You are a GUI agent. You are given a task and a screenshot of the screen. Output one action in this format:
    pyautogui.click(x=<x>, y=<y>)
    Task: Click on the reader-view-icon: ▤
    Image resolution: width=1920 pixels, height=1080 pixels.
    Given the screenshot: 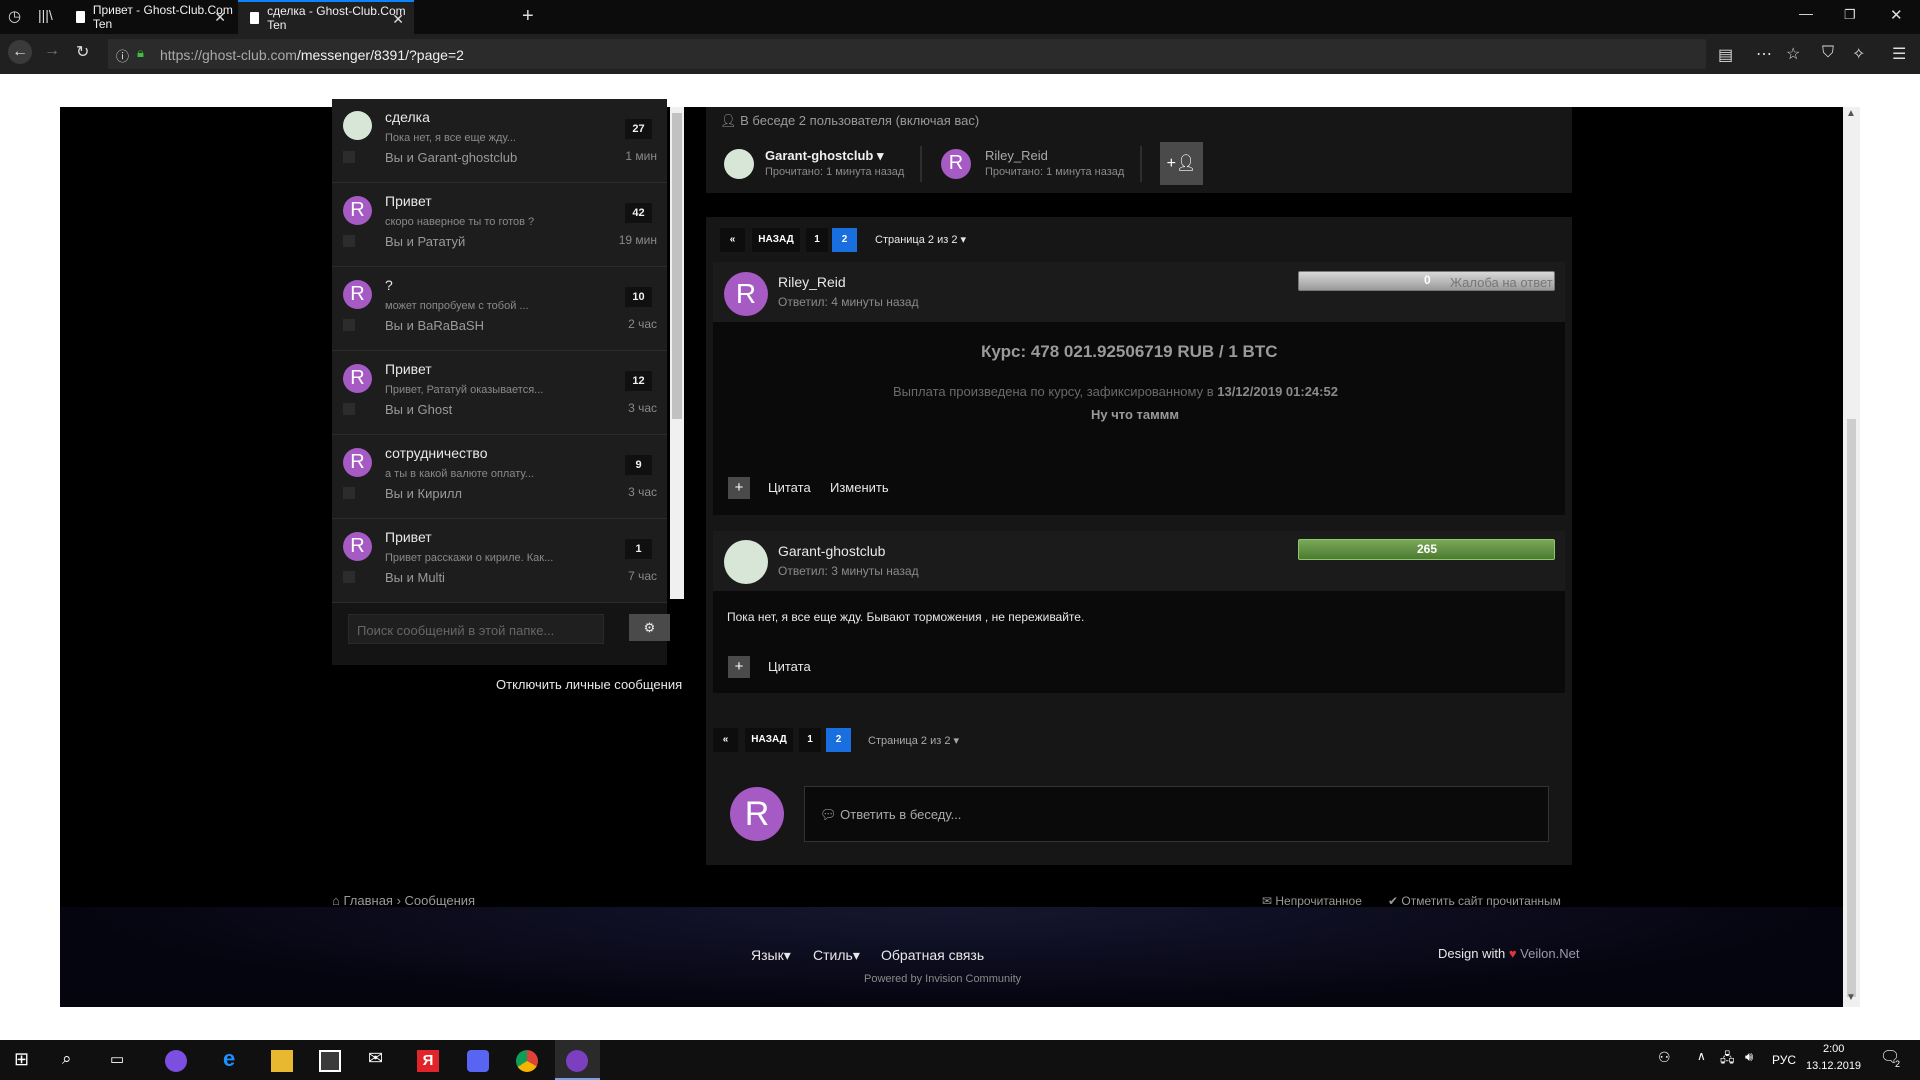 What is the action you would take?
    pyautogui.click(x=1725, y=55)
    